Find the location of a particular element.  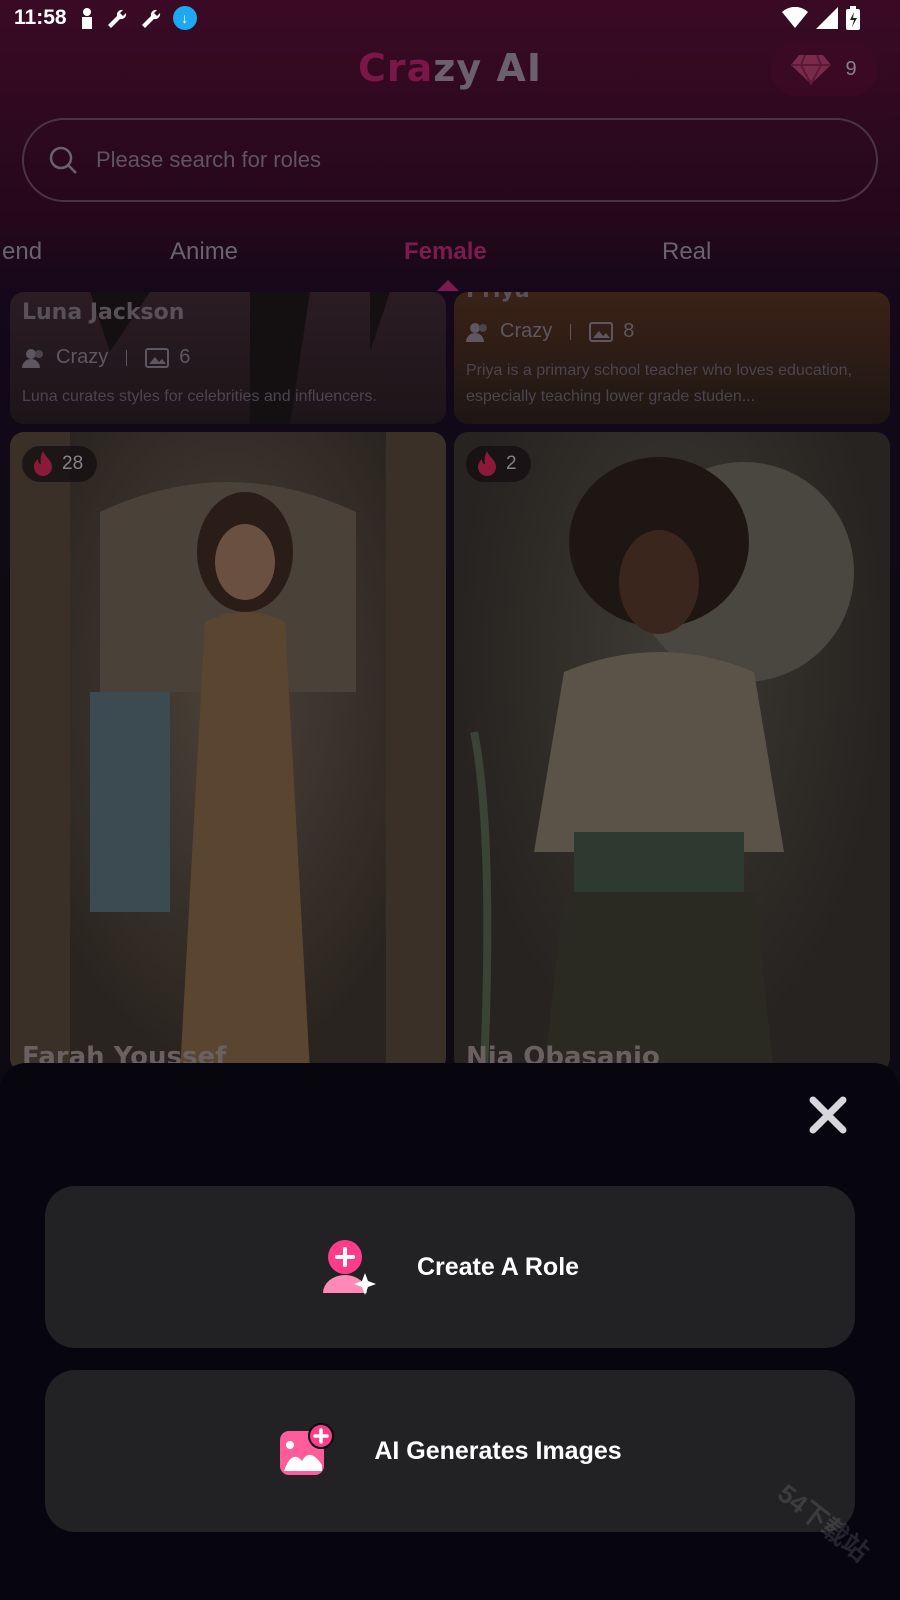

popularity-badge: 2 is located at coordinates (498, 464).